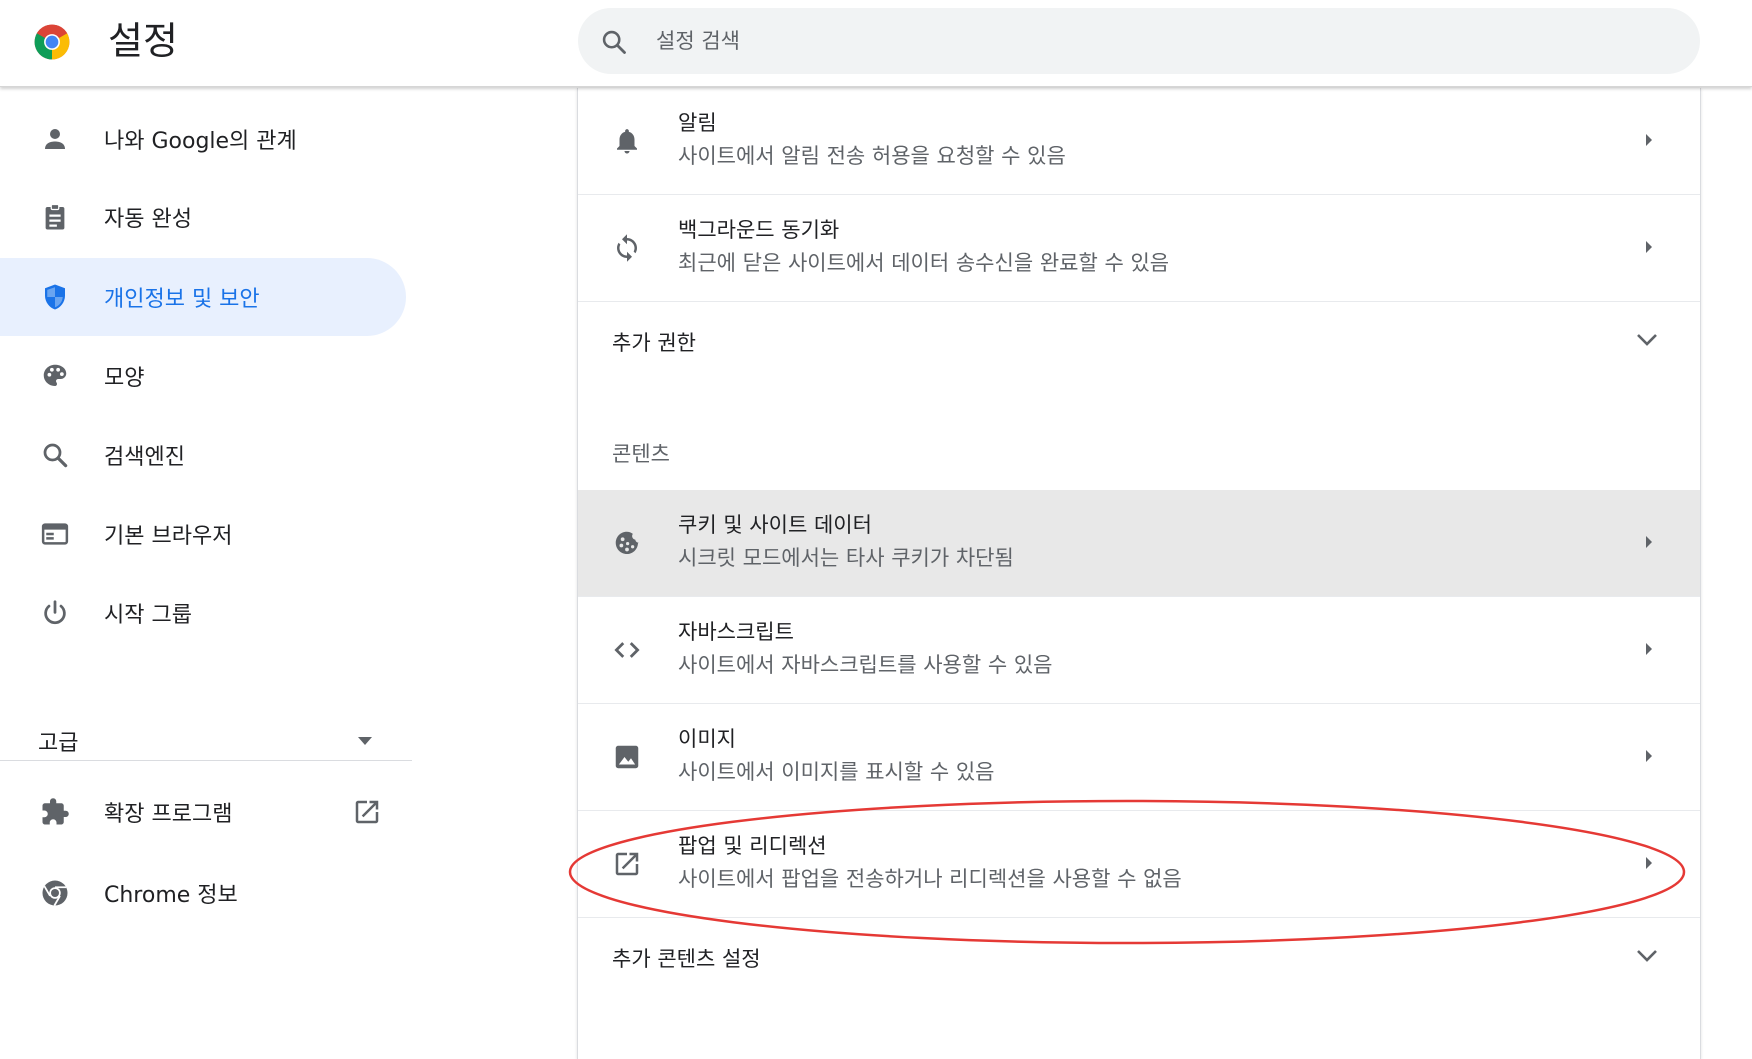 Image resolution: width=1752 pixels, height=1059 pixels. What do you see at coordinates (203, 613) in the screenshot?
I see `sidebar-item-on-startup: 시작 그룹` at bounding box center [203, 613].